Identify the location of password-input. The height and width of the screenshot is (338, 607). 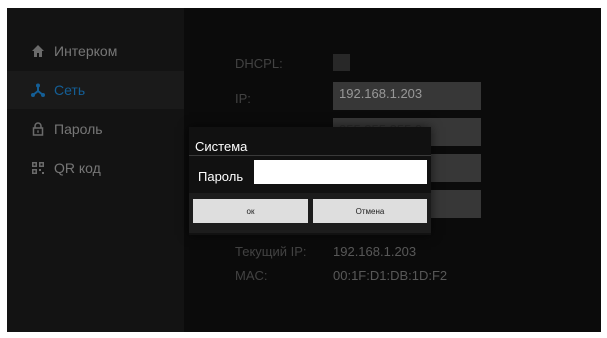
(340, 172).